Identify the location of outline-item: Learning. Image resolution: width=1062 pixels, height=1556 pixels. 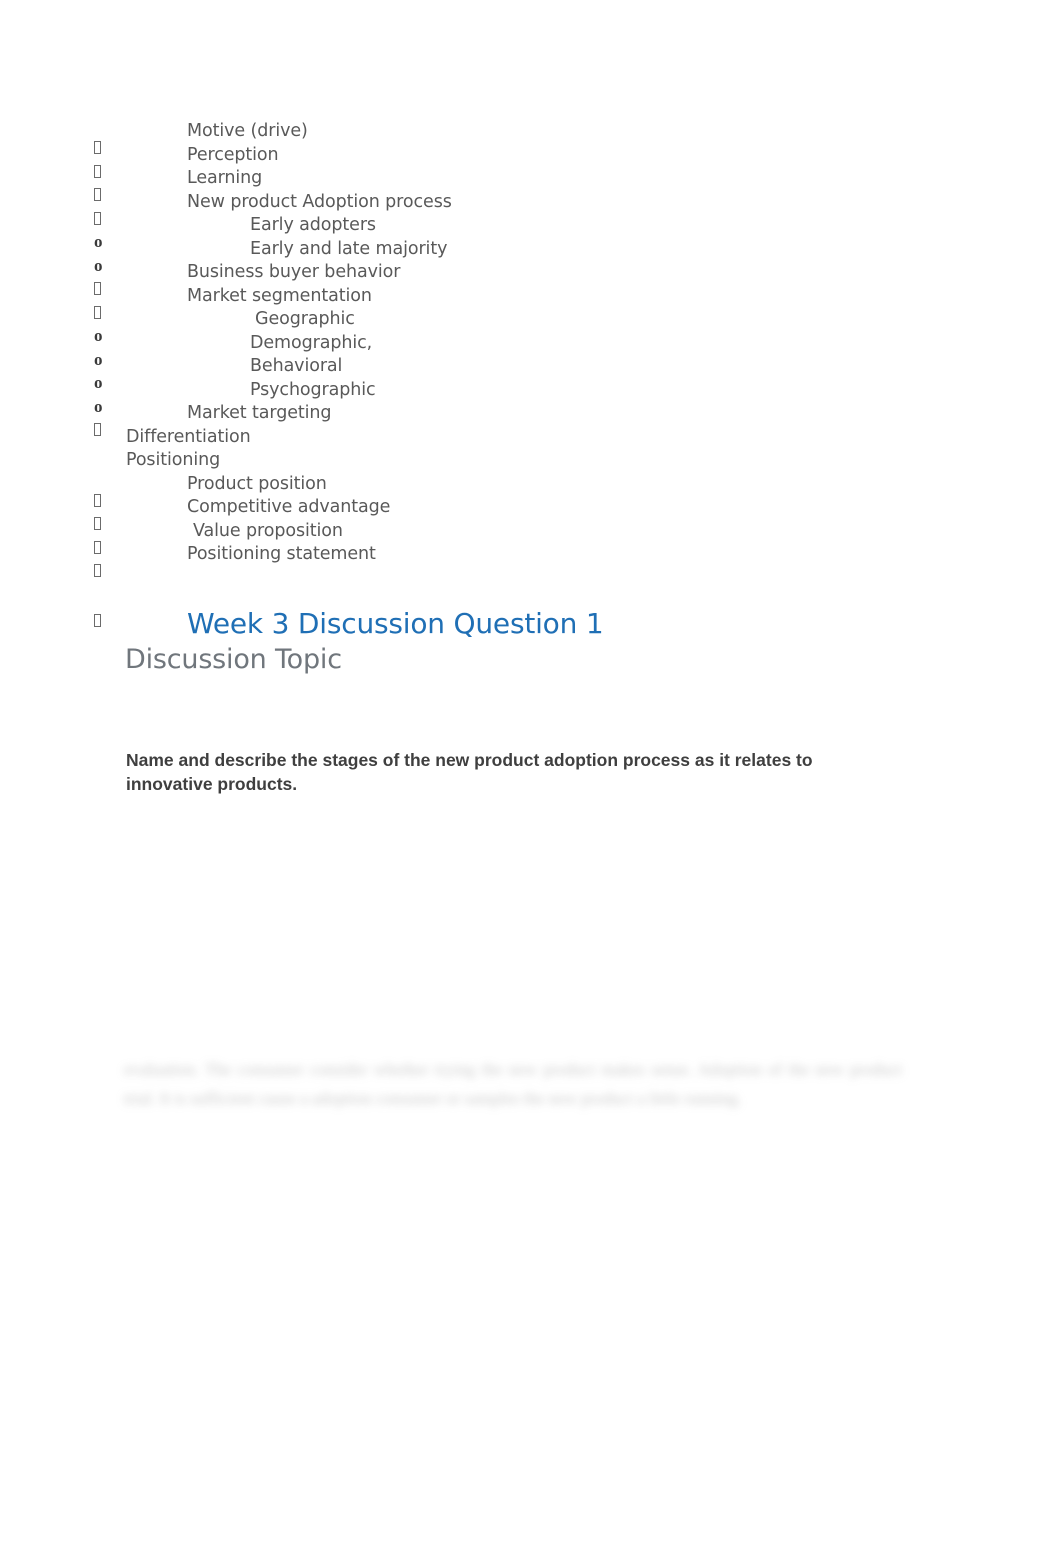
(531, 184).